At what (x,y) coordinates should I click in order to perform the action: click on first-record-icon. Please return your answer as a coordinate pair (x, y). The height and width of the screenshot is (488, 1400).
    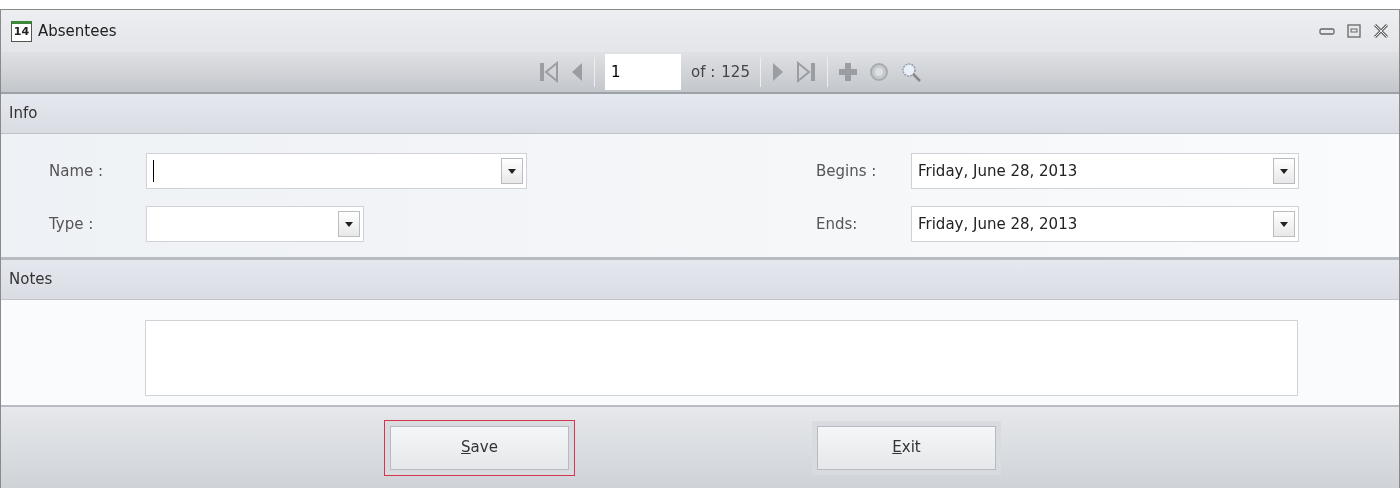
    Looking at the image, I should click on (549, 72).